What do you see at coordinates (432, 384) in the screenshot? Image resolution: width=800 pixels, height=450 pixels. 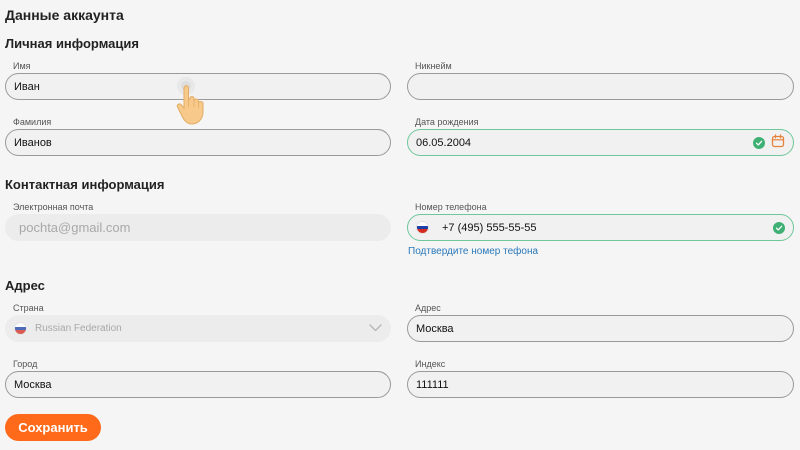 I see `zip-value: 111111` at bounding box center [432, 384].